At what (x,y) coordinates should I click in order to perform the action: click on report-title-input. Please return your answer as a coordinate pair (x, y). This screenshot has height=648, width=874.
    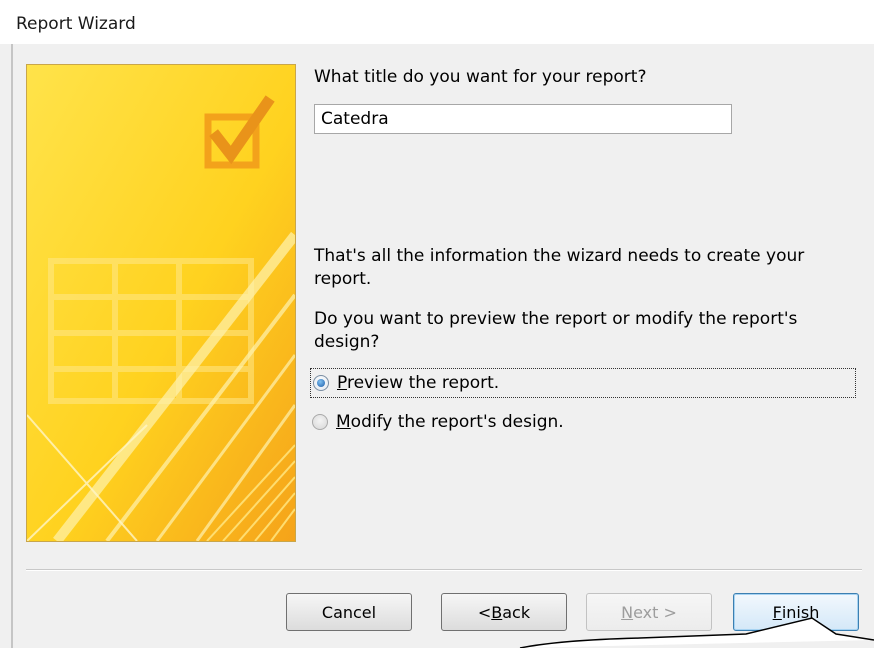
    Looking at the image, I should click on (523, 119).